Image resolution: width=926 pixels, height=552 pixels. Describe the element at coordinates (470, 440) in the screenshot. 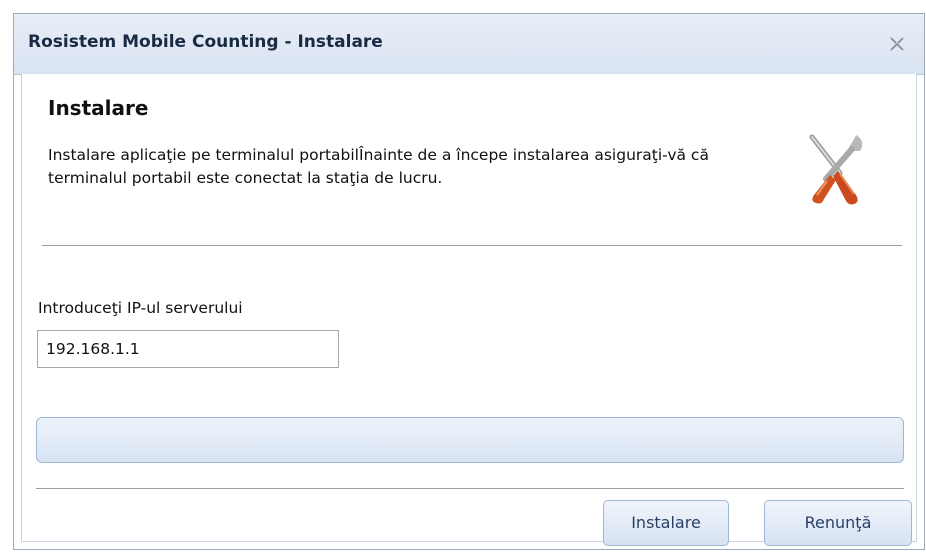

I see `progress-bar` at that location.